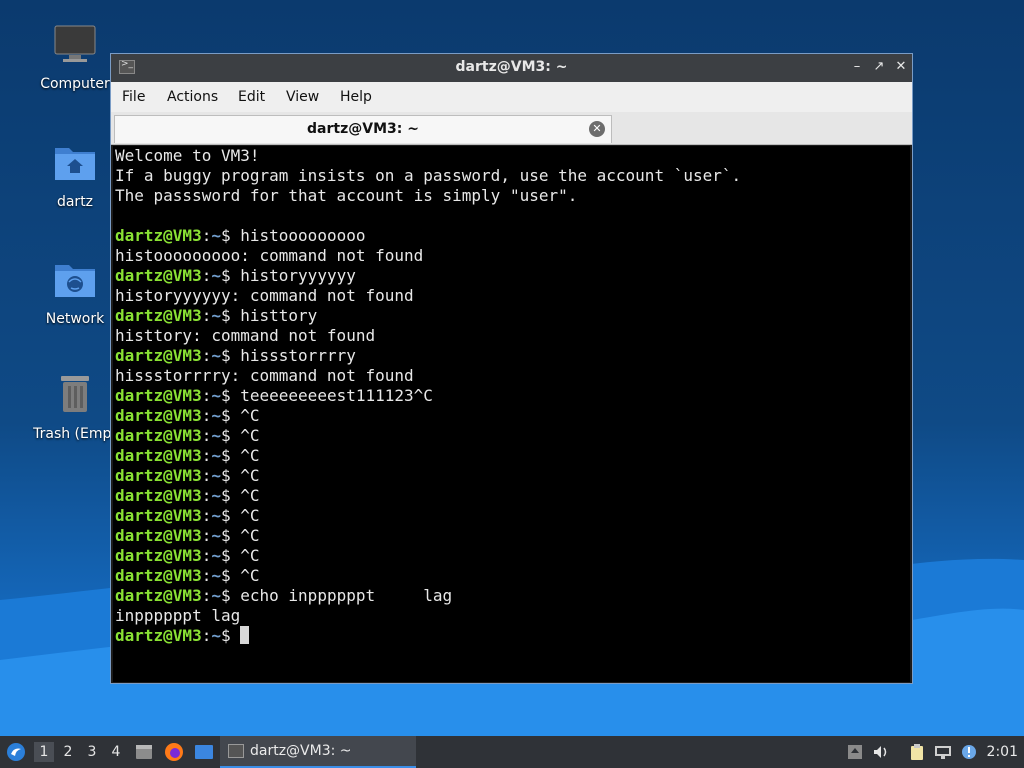 The width and height of the screenshot is (1024, 768). Describe the element at coordinates (75, 281) in the screenshot. I see `network-folder-icon` at that location.